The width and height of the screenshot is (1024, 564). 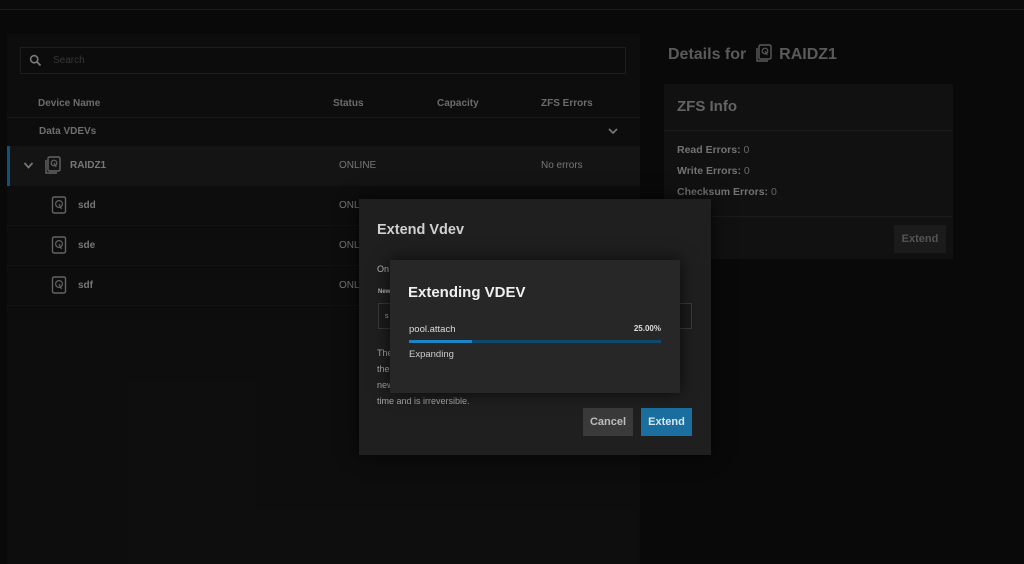 I want to click on confirm-extend-button: Extend, so click(x=666, y=422).